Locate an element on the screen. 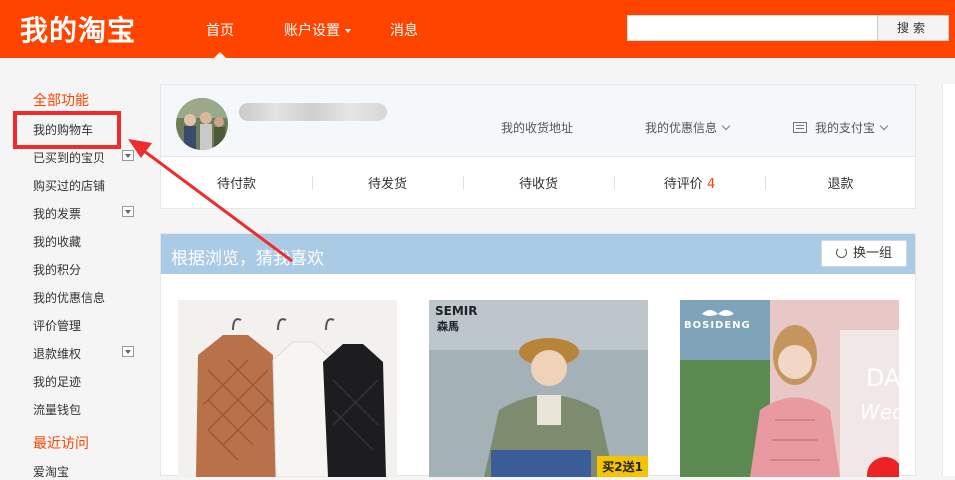 Image resolution: width=955 pixels, height=480 pixels. top-bar: 我的淘宝 首页 账户设置 消息 搜索 is located at coordinates (477, 29).